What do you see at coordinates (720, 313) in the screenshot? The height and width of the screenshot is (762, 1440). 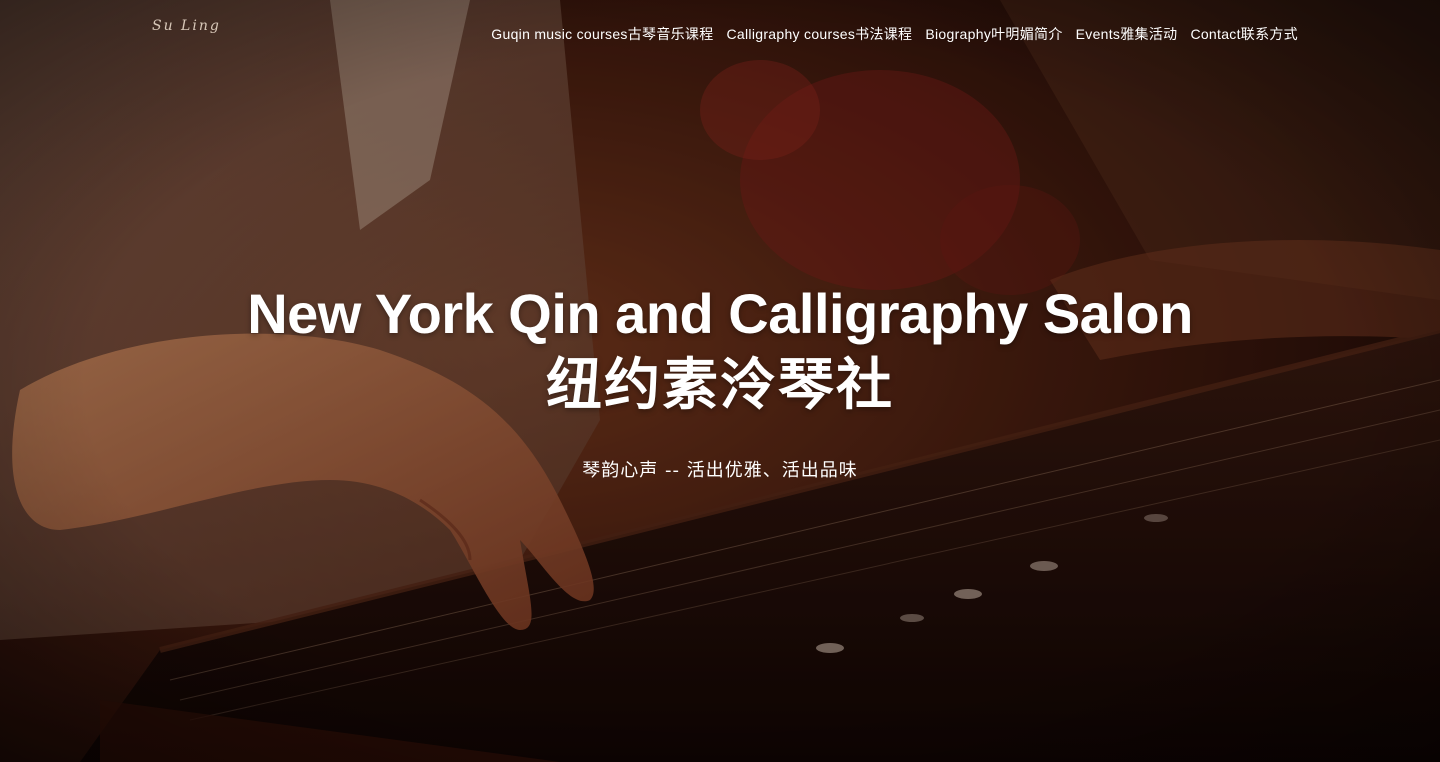 I see `hero-title-english: New York Qin and Calligraphy Salon` at bounding box center [720, 313].